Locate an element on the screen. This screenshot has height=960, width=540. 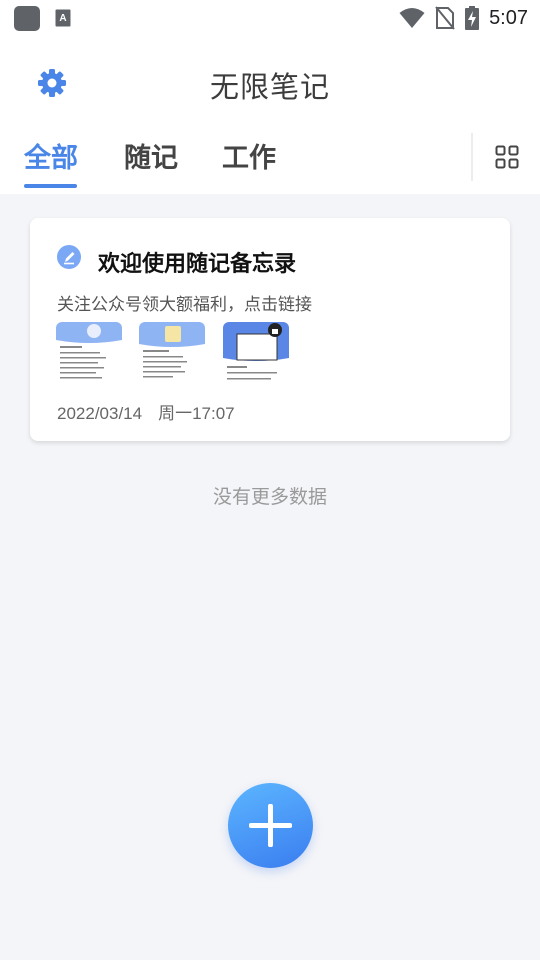
svg-text: A is located at coordinates (62, 18).